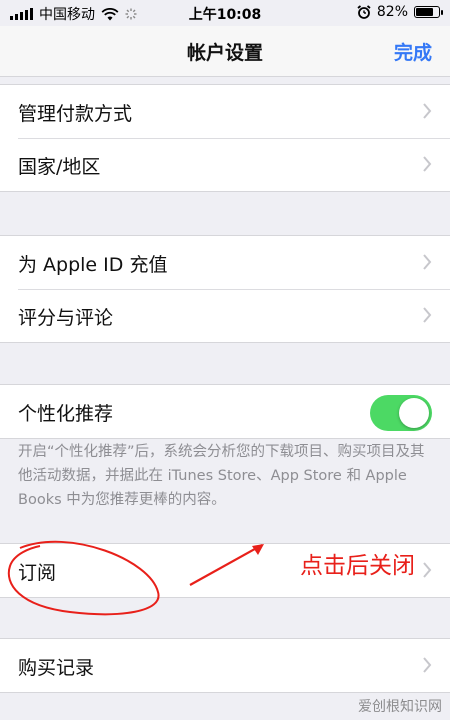  I want to click on row-add-funds: 为 Apple ID 充值, so click(225, 262).